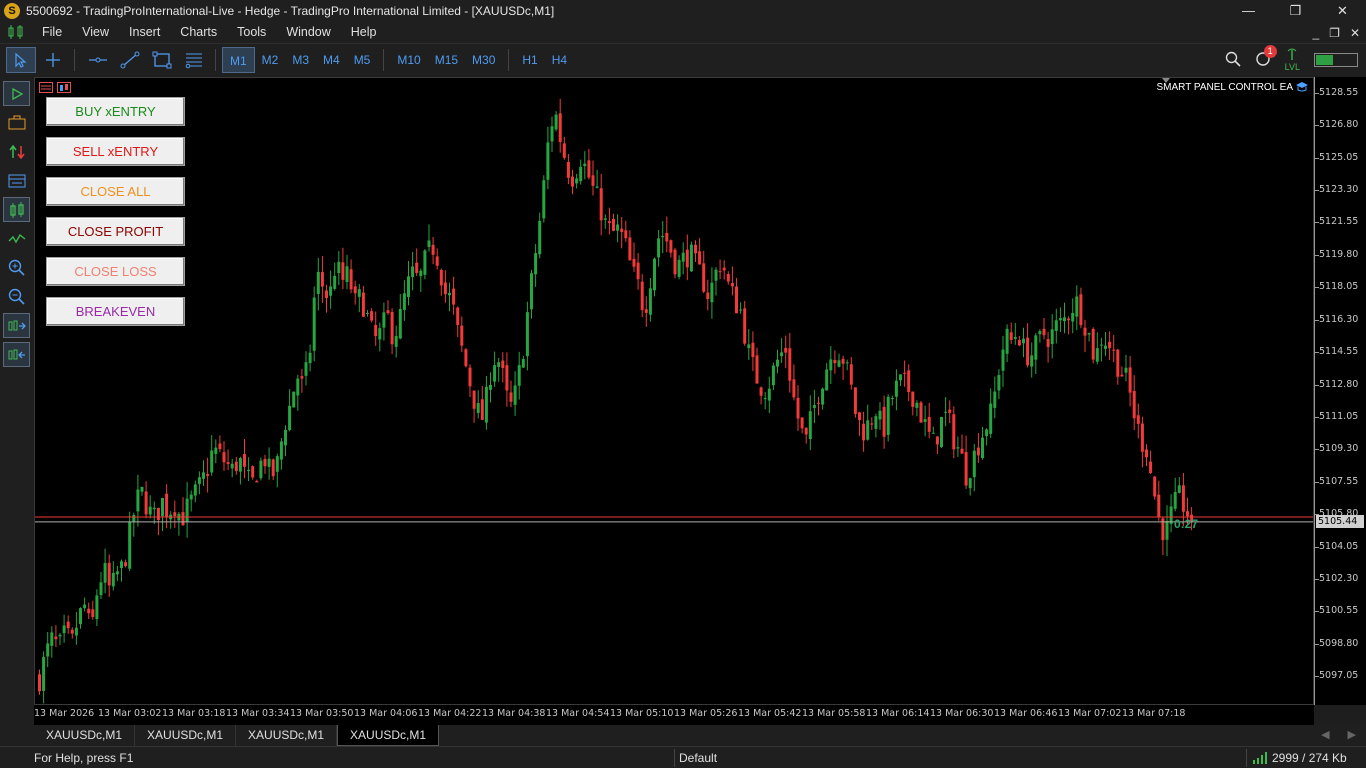 The height and width of the screenshot is (768, 1366). Describe the element at coordinates (1295, 11) in the screenshot. I see `maximize-button: ❐` at that location.